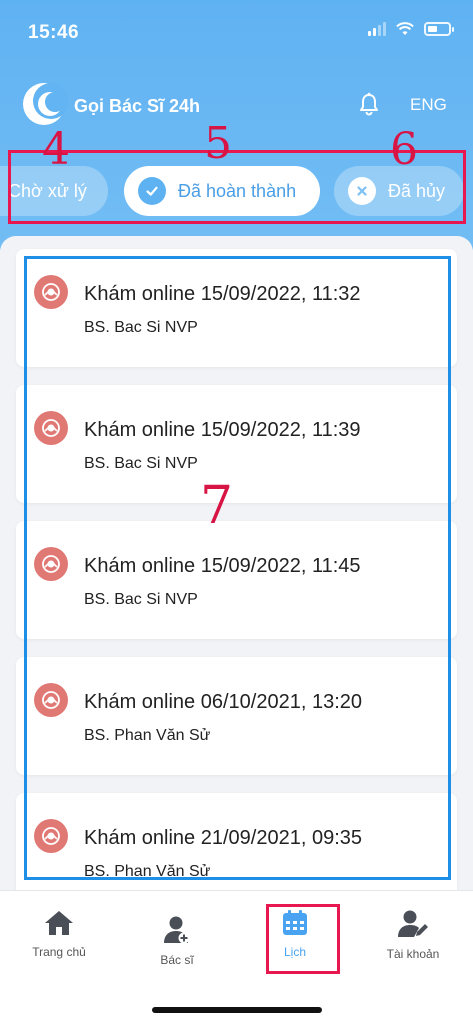  I want to click on status-icons, so click(411, 29).